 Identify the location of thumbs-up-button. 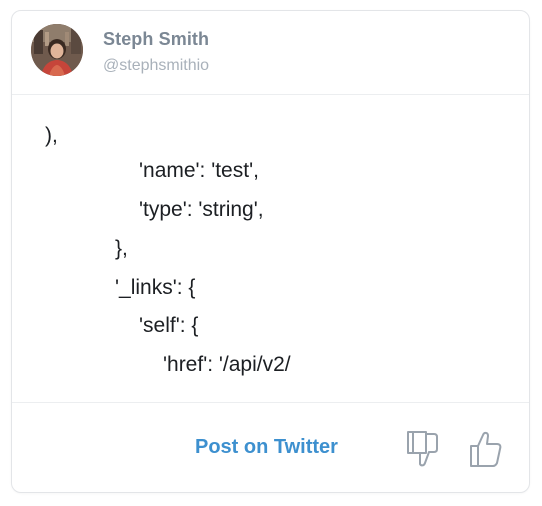
(486, 449).